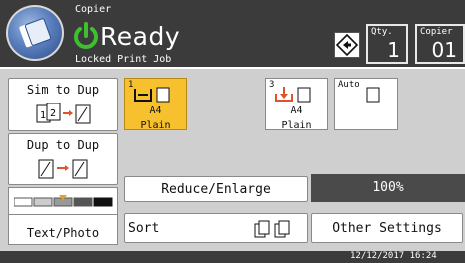 The width and height of the screenshot is (465, 263). Describe the element at coordinates (436, 32) in the screenshot. I see `copier-label: Copier` at that location.